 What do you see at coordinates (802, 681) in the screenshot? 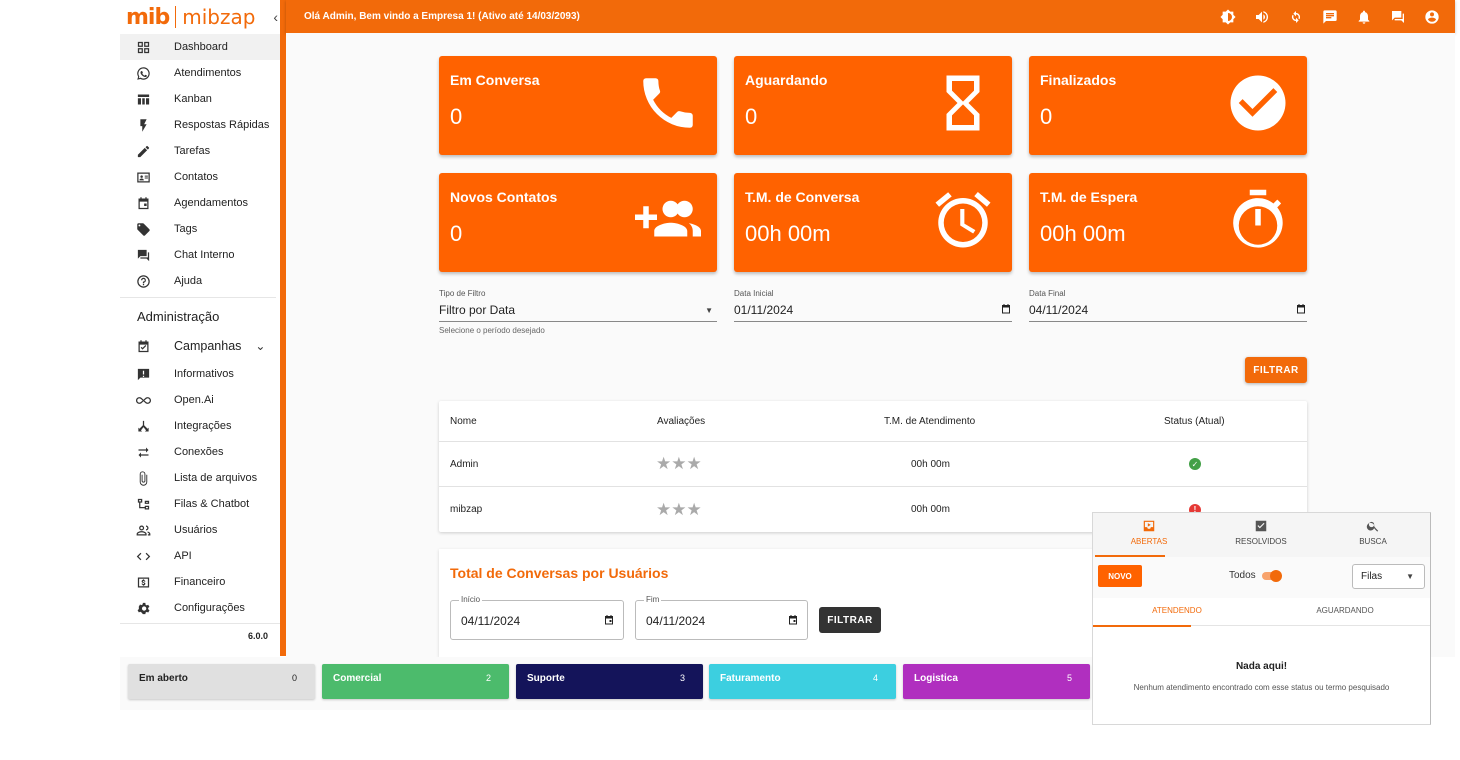
I see `queue-faturamento: Faturamento 4` at bounding box center [802, 681].